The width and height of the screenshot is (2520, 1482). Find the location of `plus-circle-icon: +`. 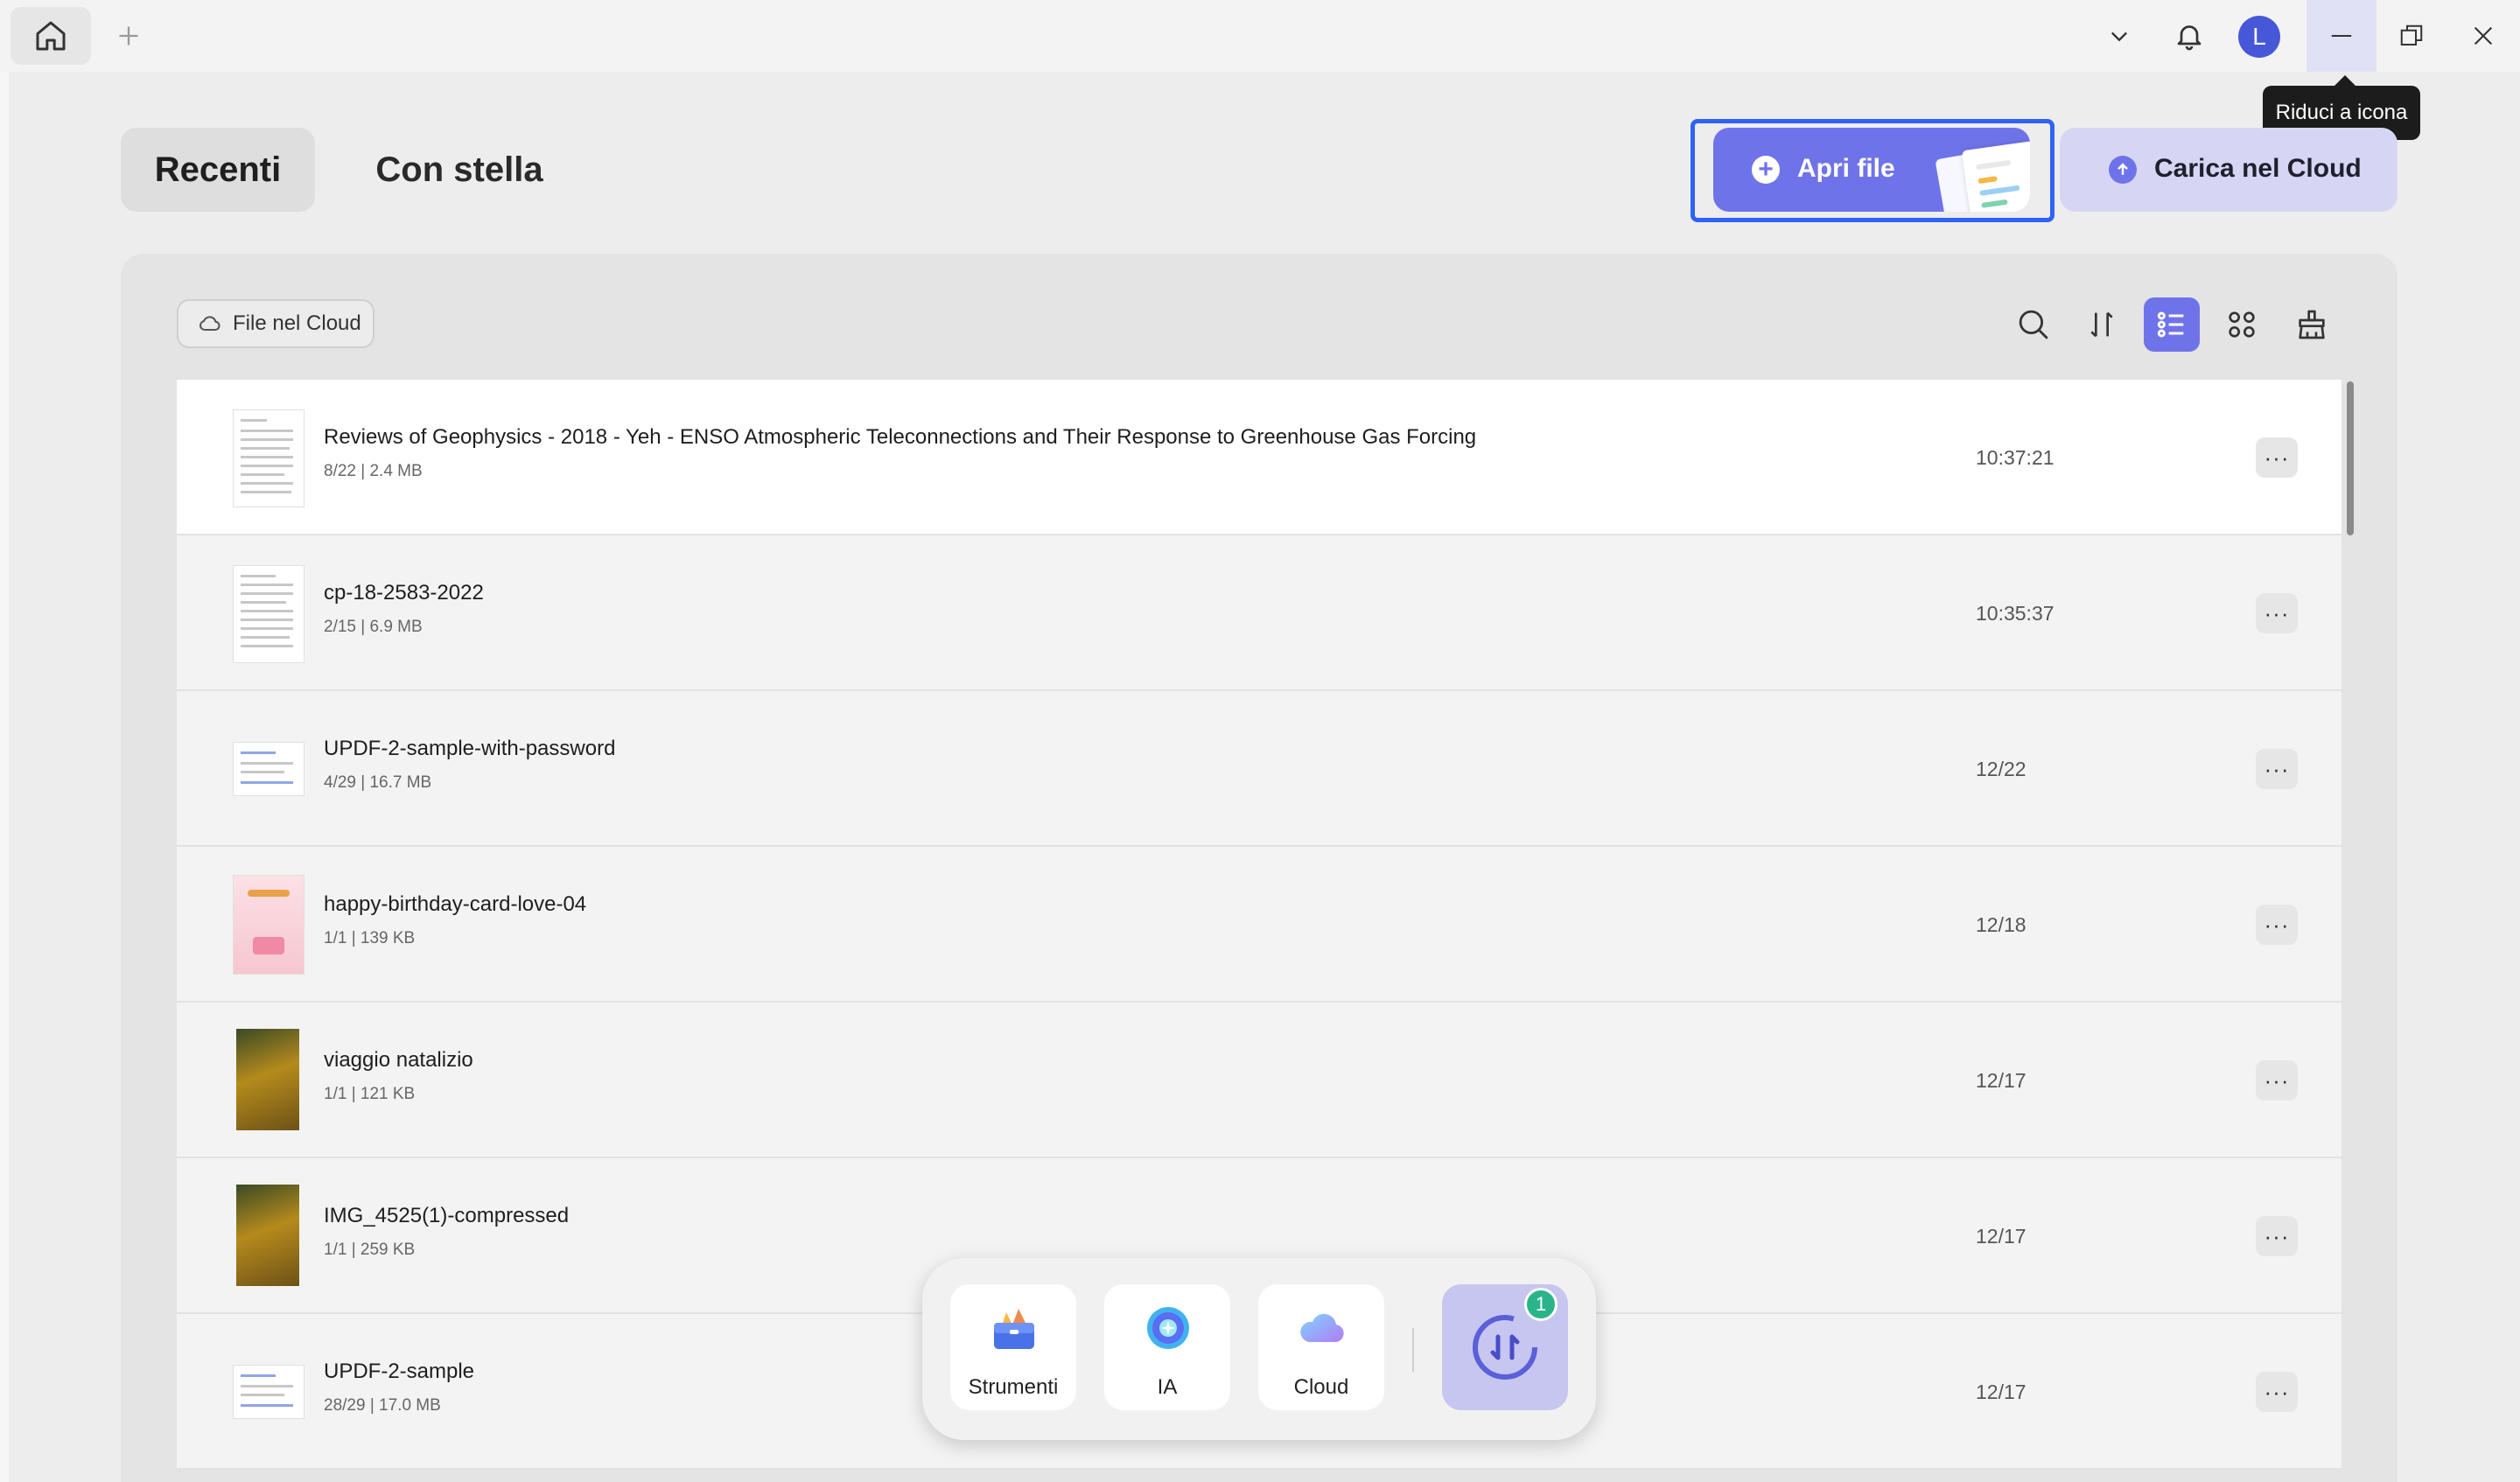

plus-circle-icon: + is located at coordinates (1766, 170).